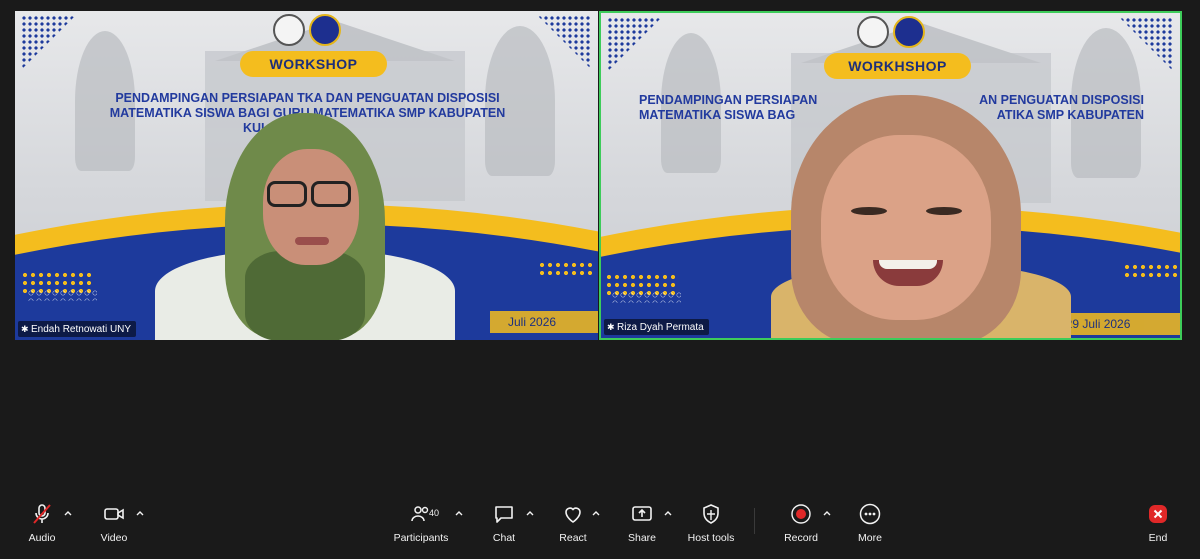  Describe the element at coordinates (1158, 514) in the screenshot. I see `end-call-icon` at that location.